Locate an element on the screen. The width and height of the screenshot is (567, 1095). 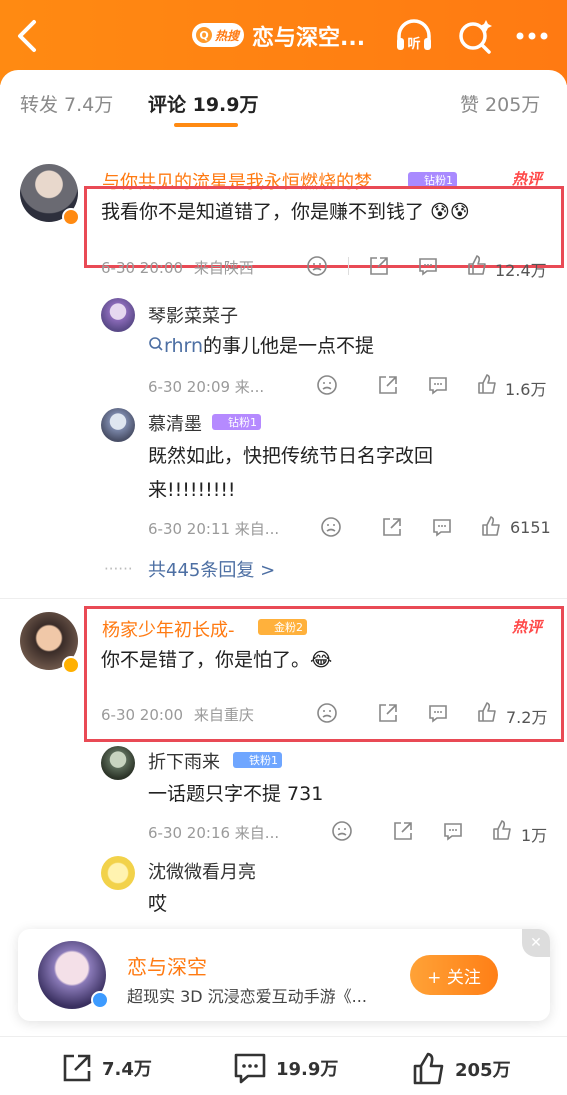
comment-time: 6-30 20:00 来自重庆 is located at coordinates (177, 714).